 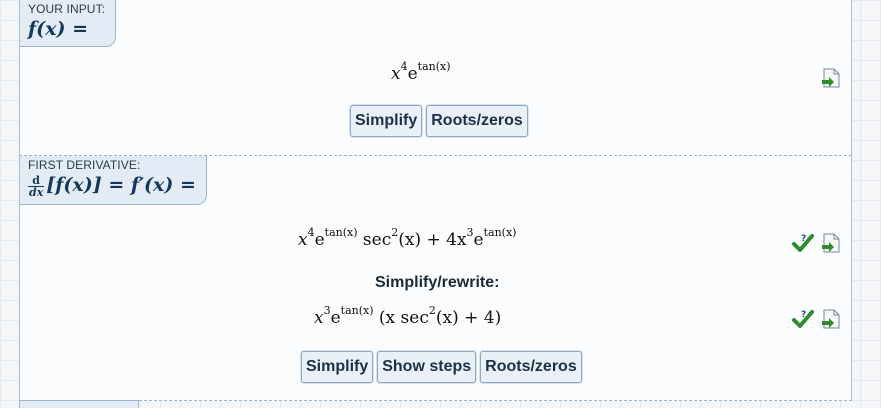 What do you see at coordinates (396, 74) in the screenshot?
I see `expr-base: x` at bounding box center [396, 74].